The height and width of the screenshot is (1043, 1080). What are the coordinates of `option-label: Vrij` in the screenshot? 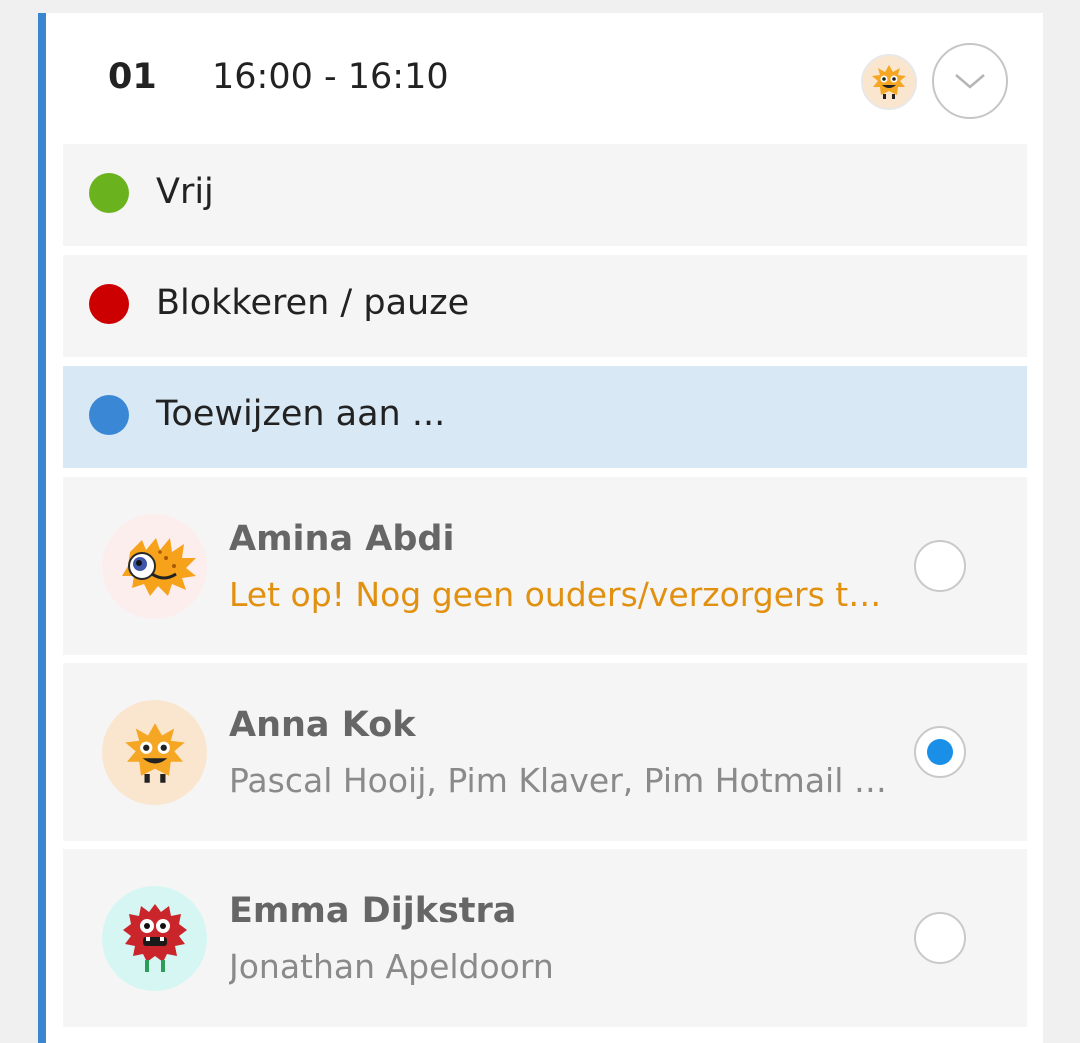 It's located at (185, 192).